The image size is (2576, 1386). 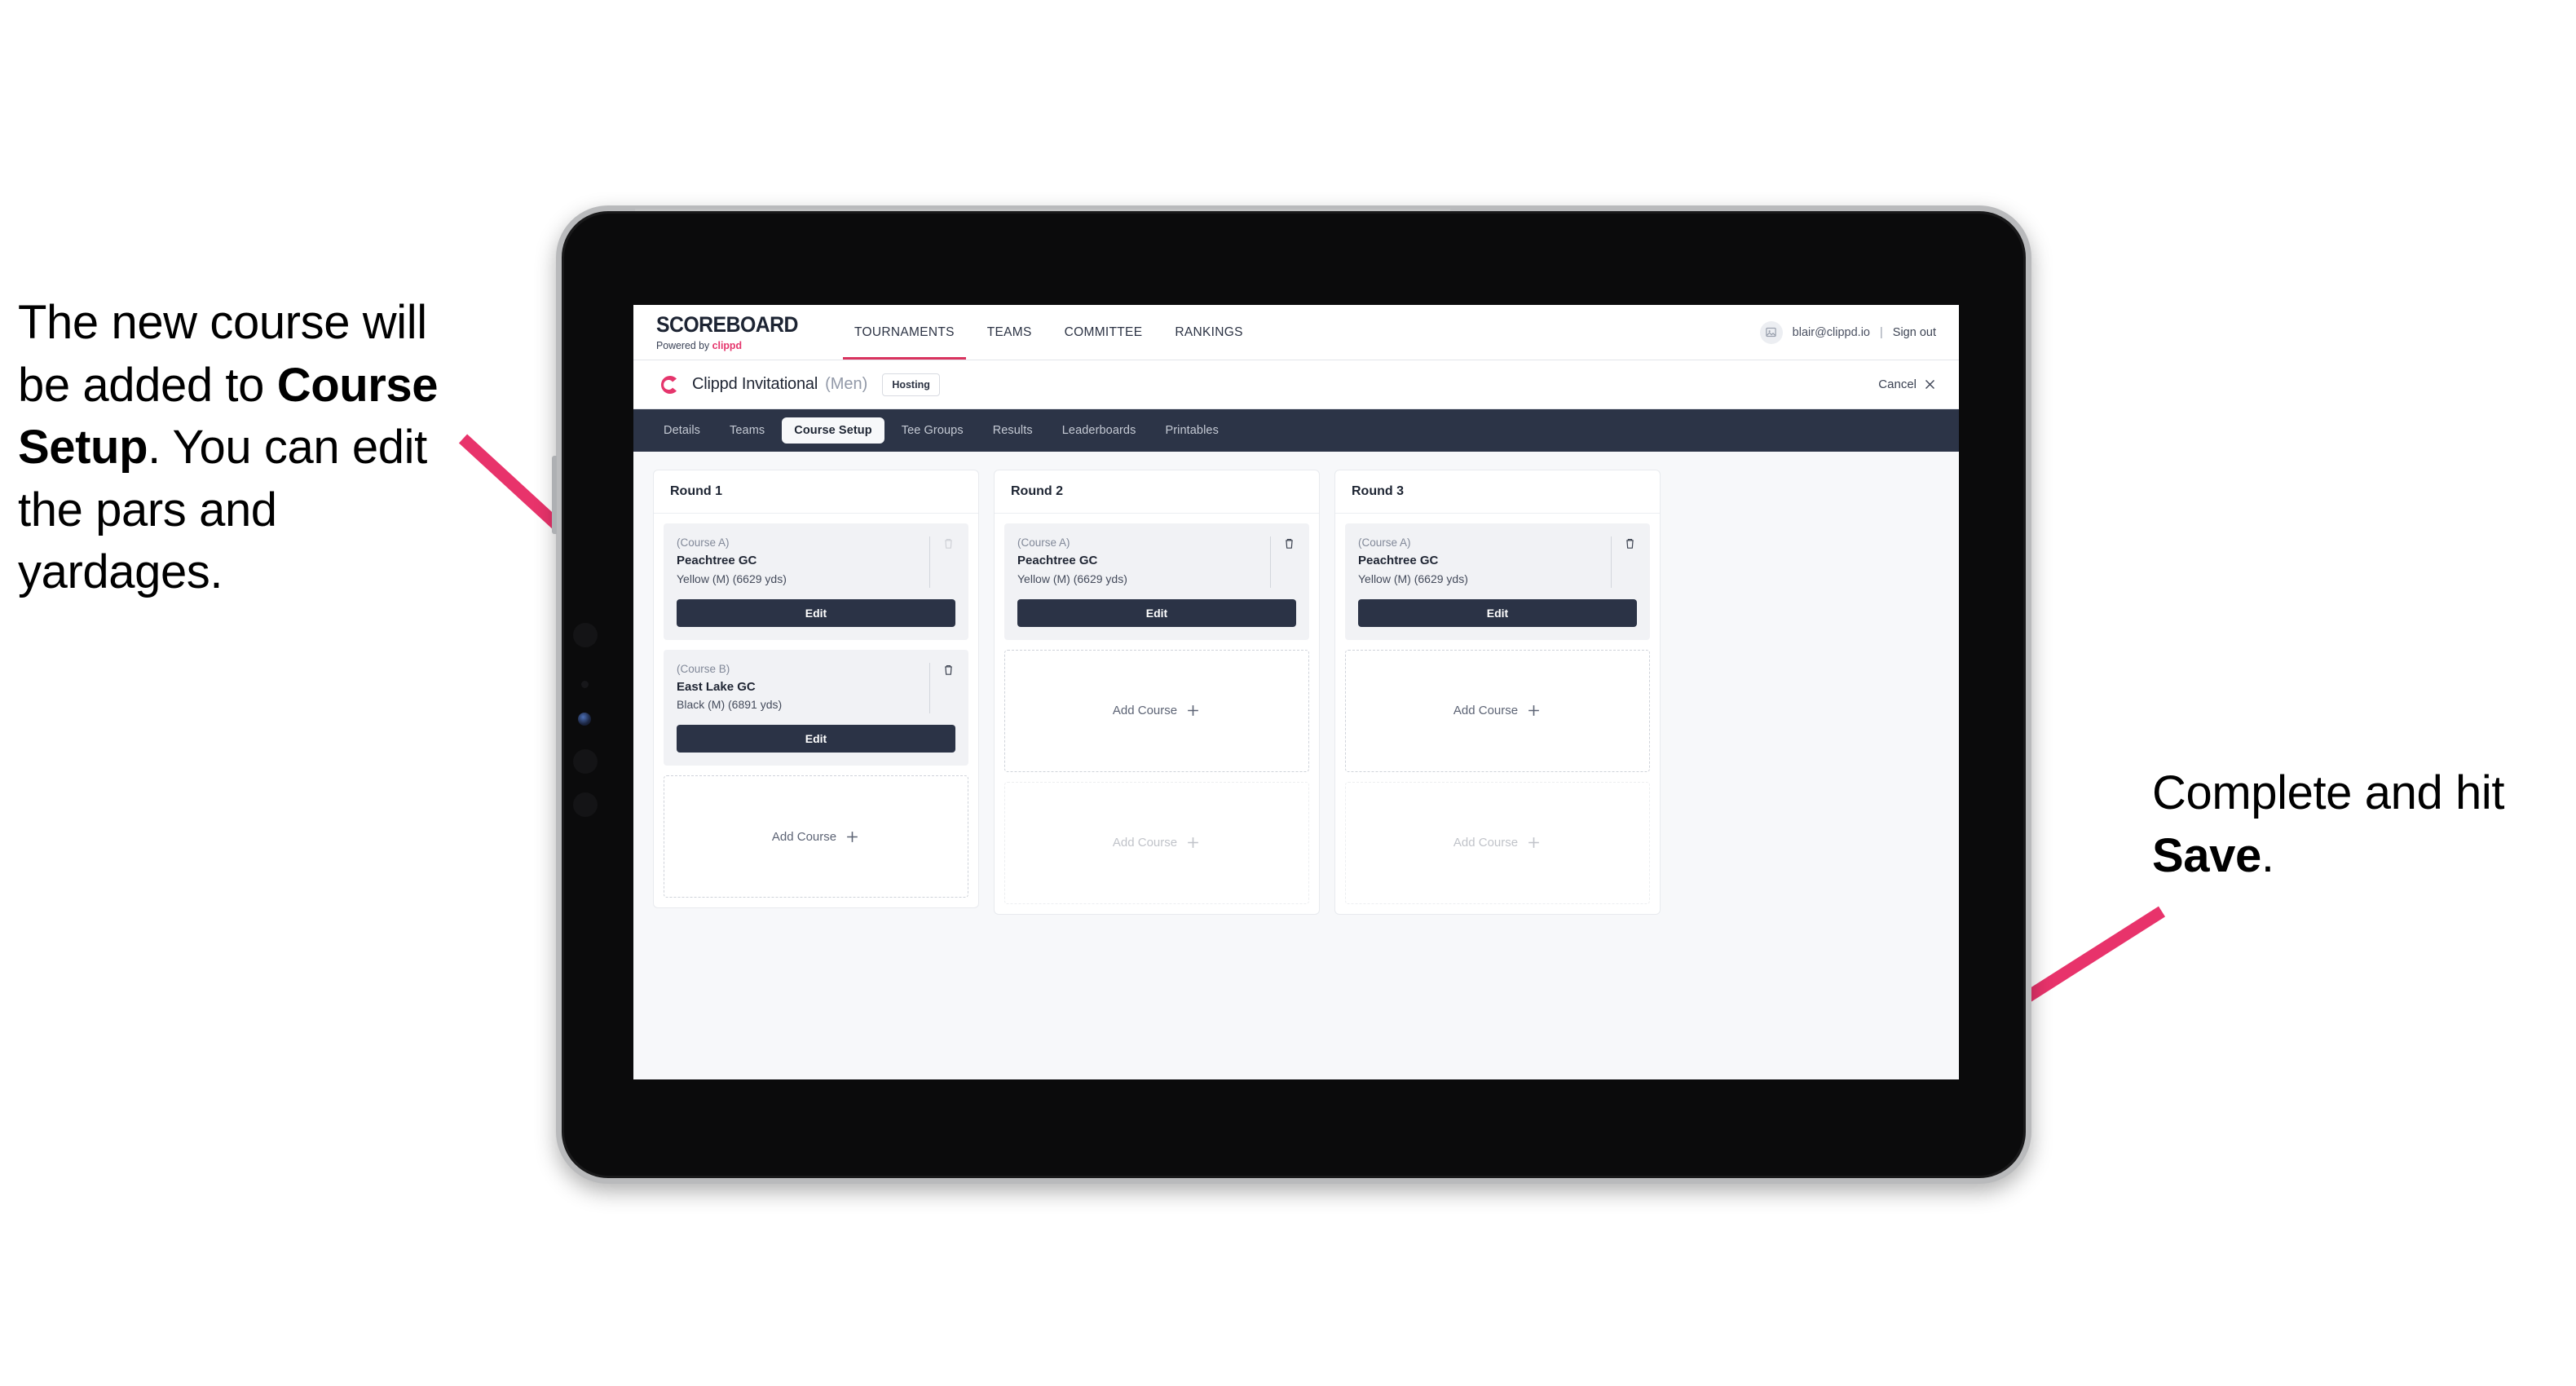 What do you see at coordinates (1497, 492) in the screenshot?
I see `round-title-3: Round 3` at bounding box center [1497, 492].